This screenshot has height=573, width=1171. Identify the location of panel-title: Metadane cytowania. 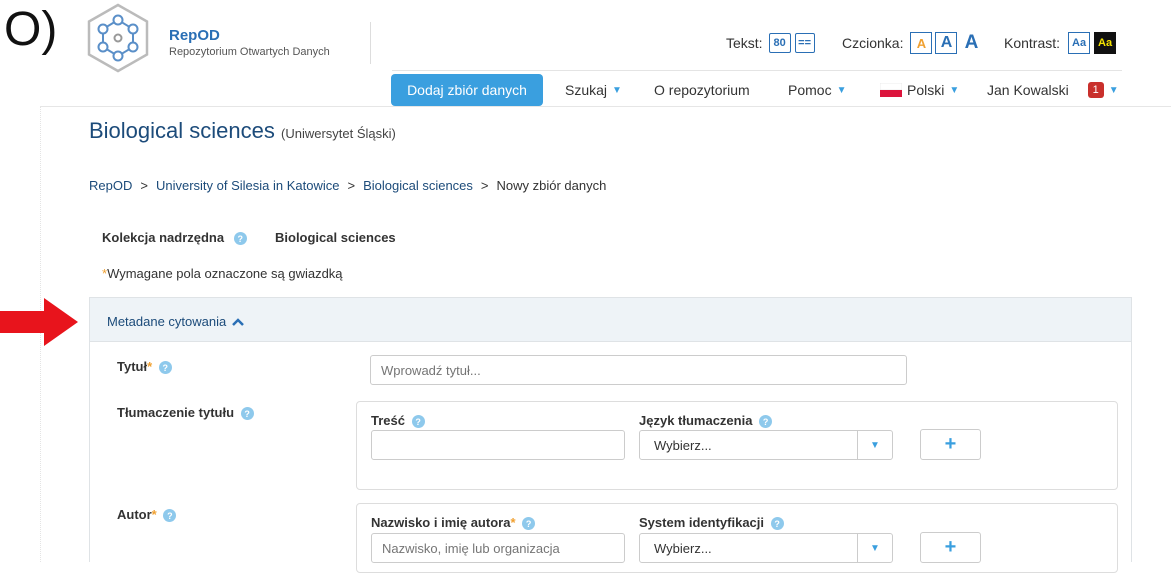
(176, 321).